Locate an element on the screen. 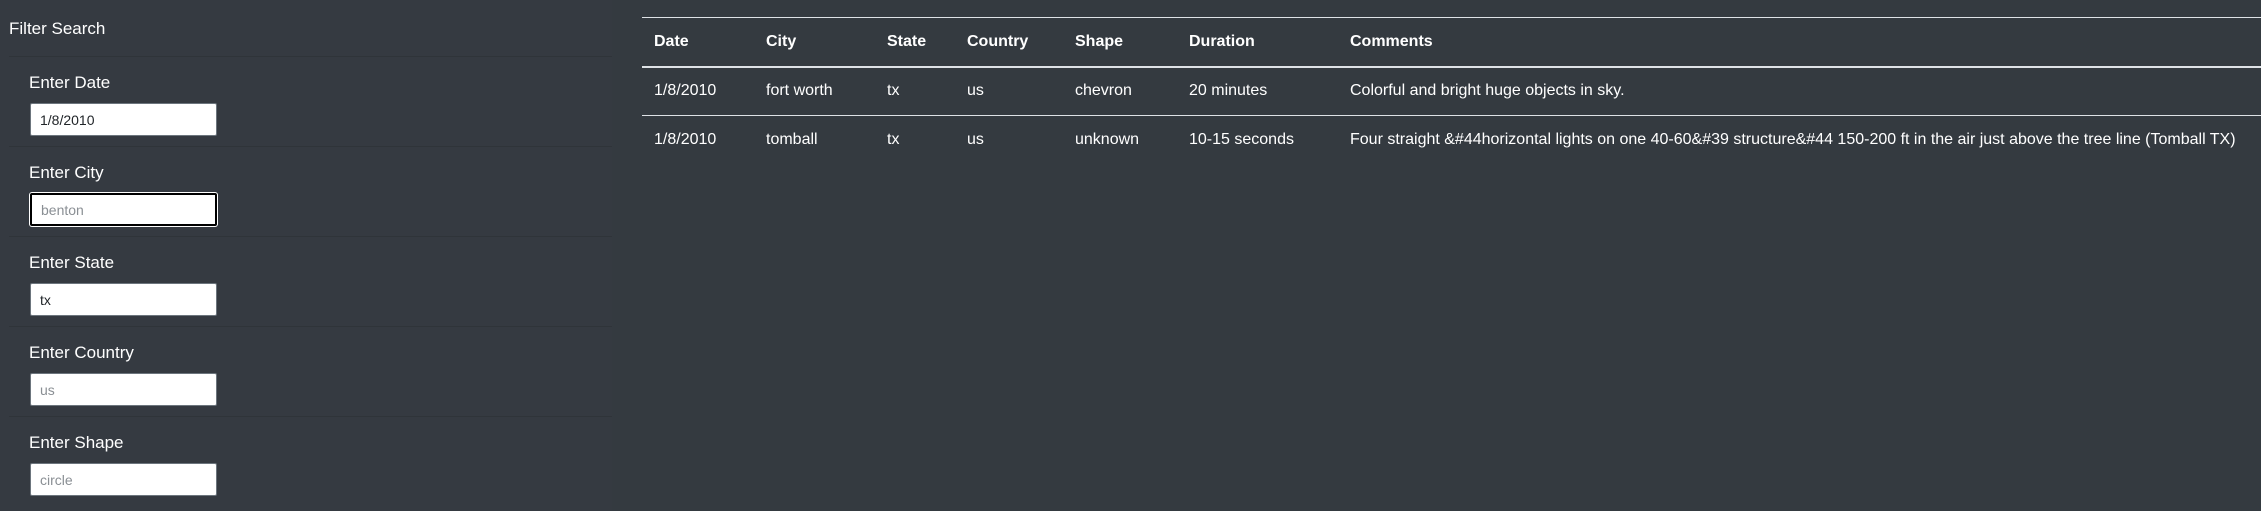  header-city: City is located at coordinates (781, 41).